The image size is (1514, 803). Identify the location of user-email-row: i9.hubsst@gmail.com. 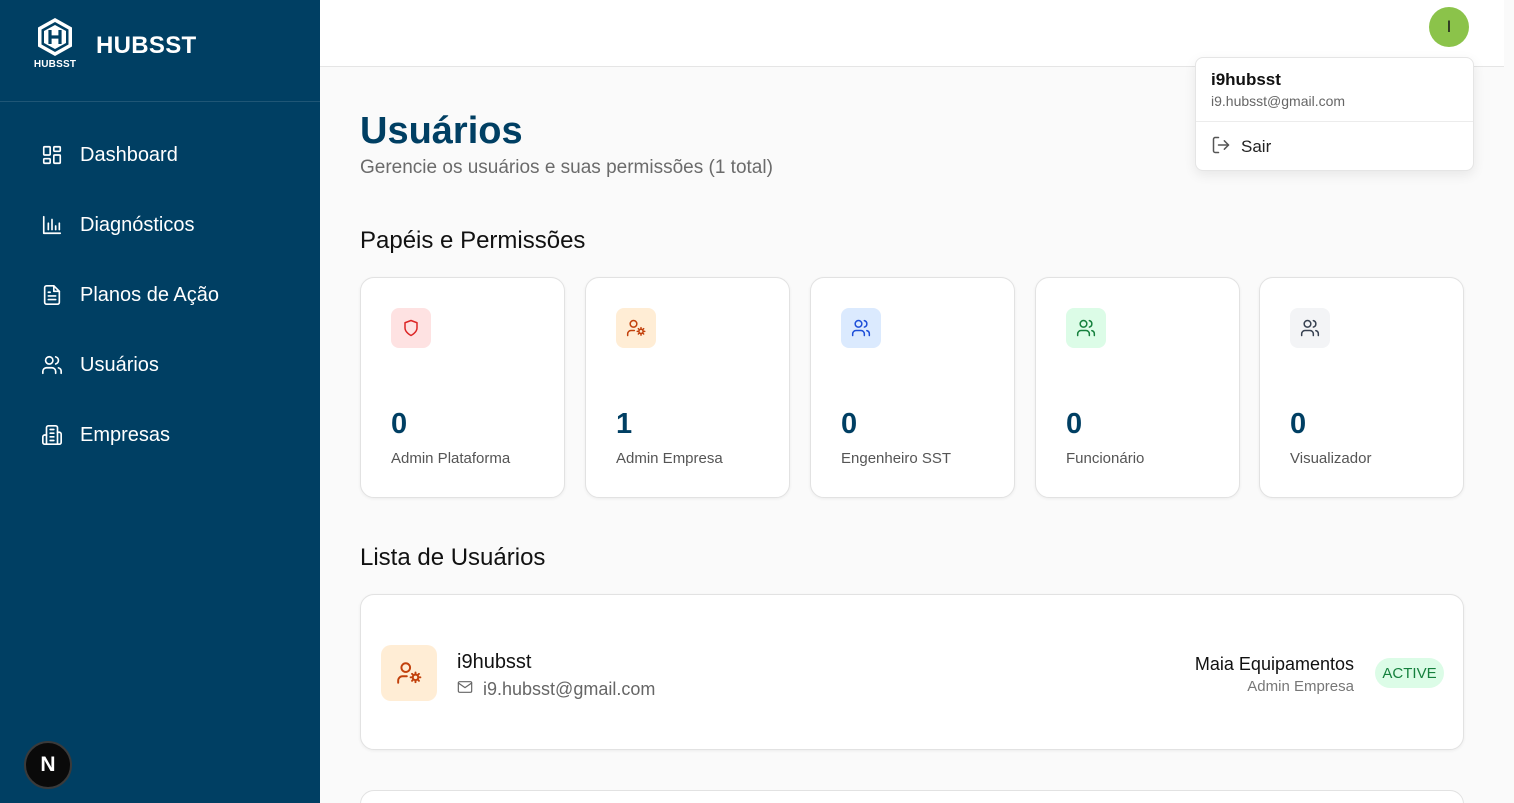
(556, 689).